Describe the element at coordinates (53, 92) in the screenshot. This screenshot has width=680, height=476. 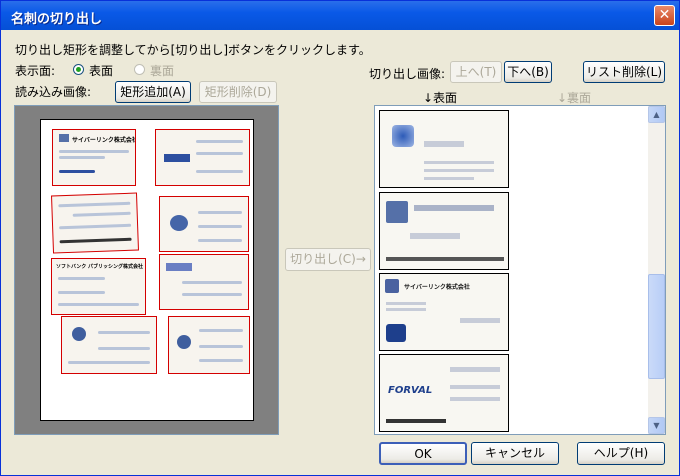
I see `load-image-label: 読み込み画像:` at that location.